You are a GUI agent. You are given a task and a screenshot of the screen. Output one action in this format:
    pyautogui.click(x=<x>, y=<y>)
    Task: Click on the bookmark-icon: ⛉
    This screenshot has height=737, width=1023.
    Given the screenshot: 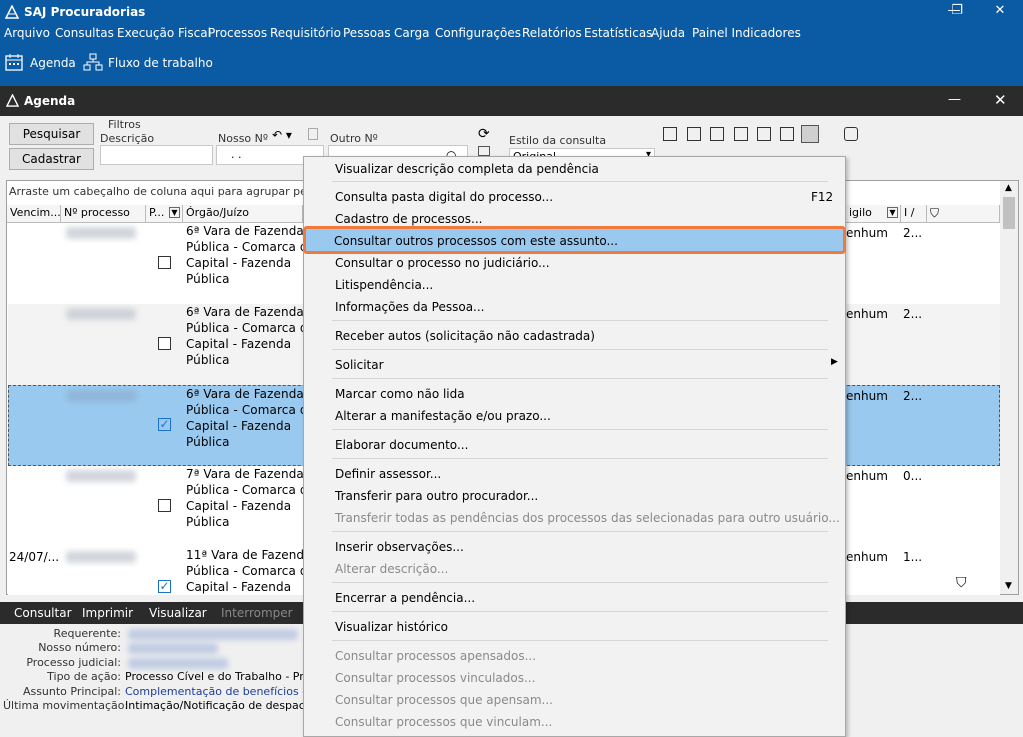 What is the action you would take?
    pyautogui.click(x=961, y=583)
    